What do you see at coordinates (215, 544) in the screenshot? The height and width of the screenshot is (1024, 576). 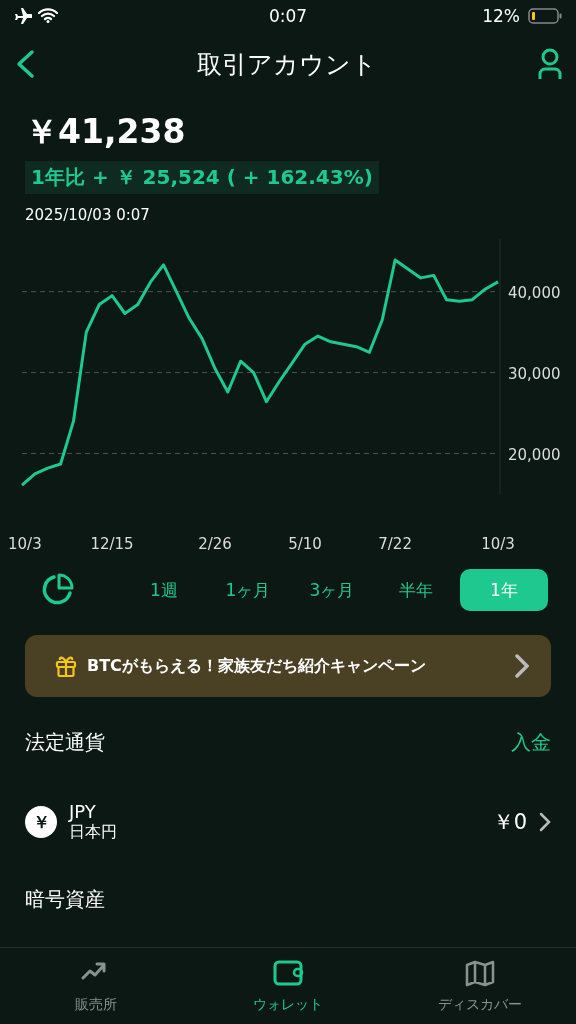 I see `x-axis-label: 2/26` at bounding box center [215, 544].